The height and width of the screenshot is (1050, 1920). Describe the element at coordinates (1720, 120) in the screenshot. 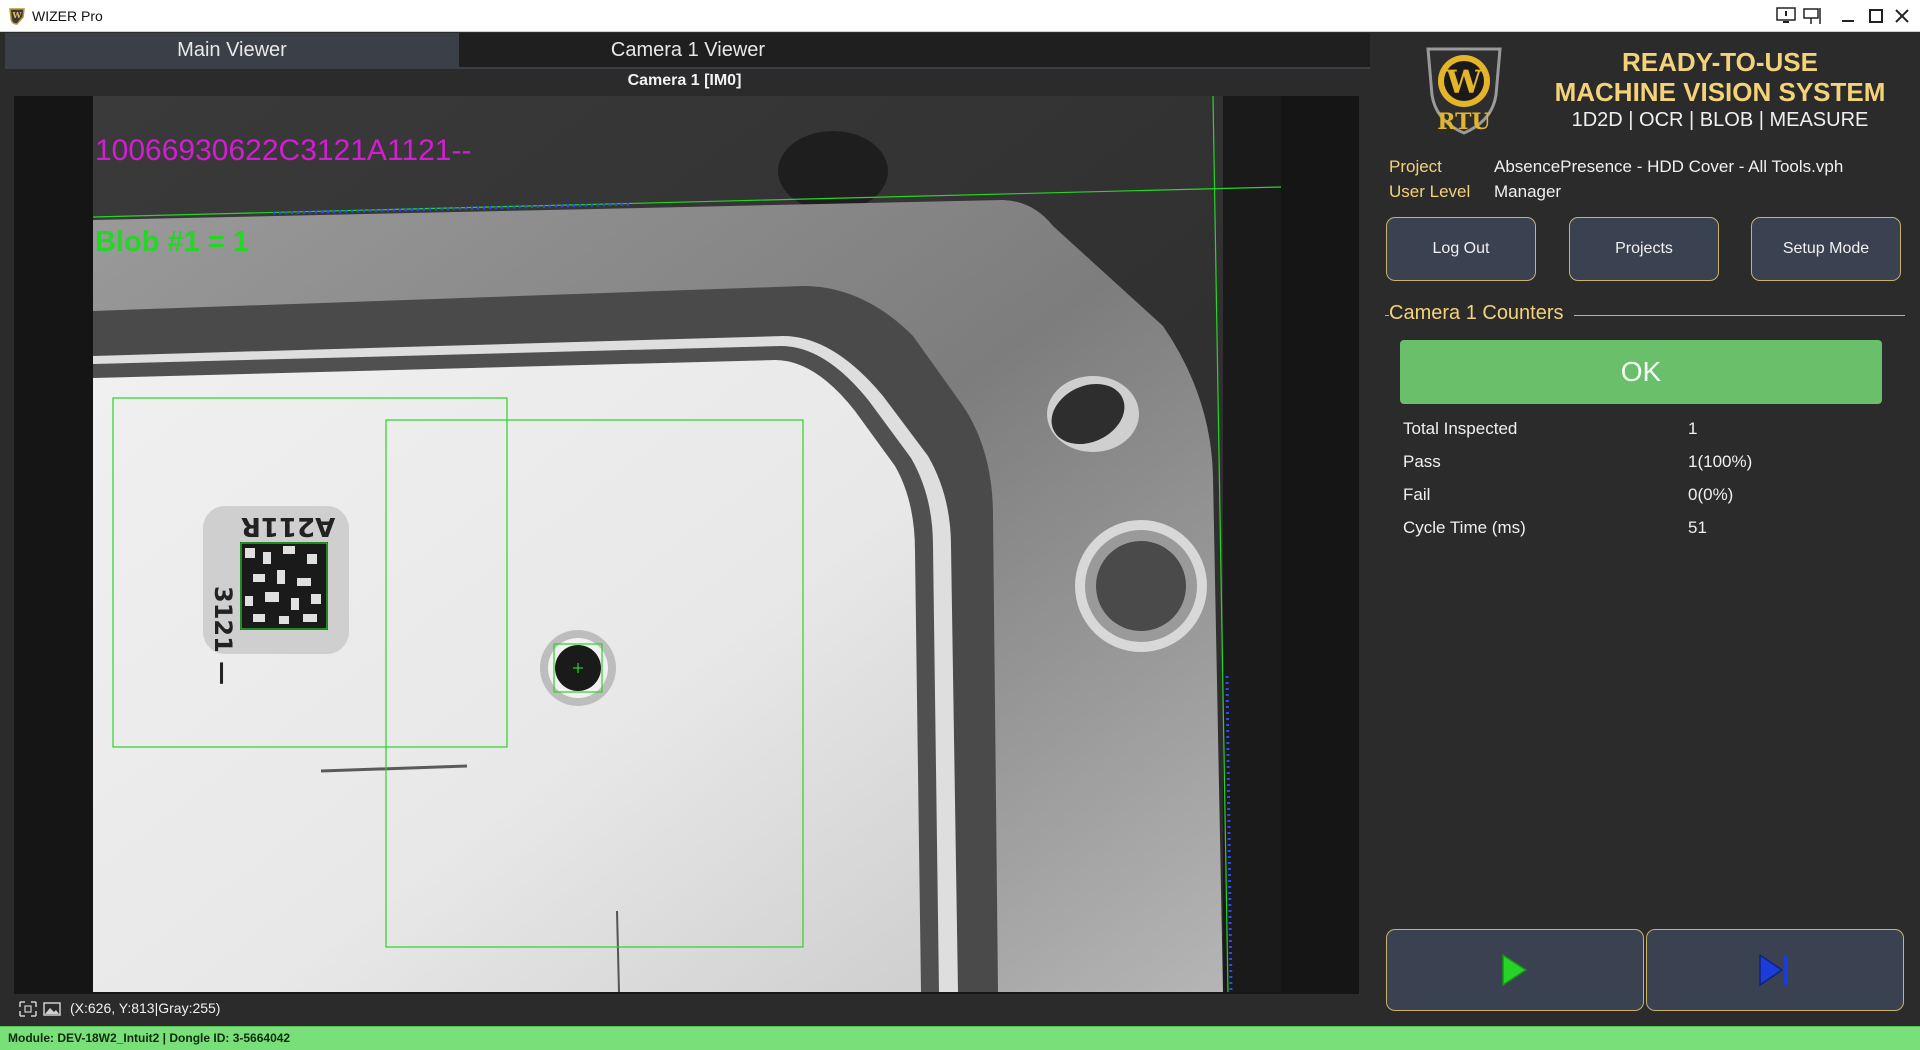

I see `tools-list: 1D2D | OCR | BLOB | MEASURE` at that location.